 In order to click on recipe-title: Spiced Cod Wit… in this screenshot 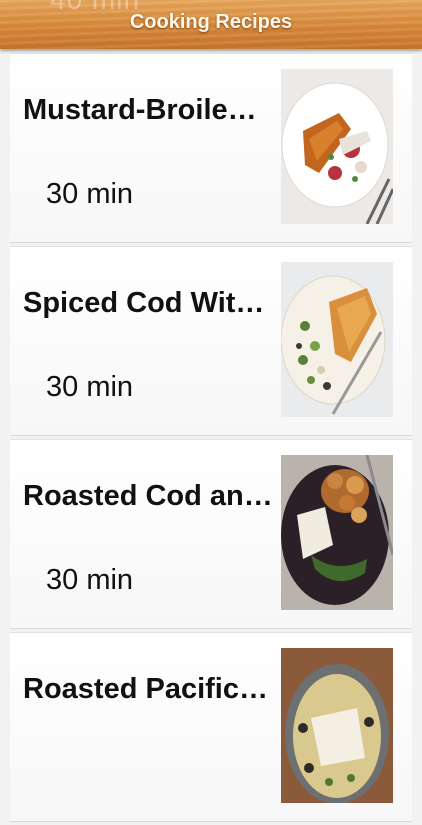, I will do `click(144, 303)`.